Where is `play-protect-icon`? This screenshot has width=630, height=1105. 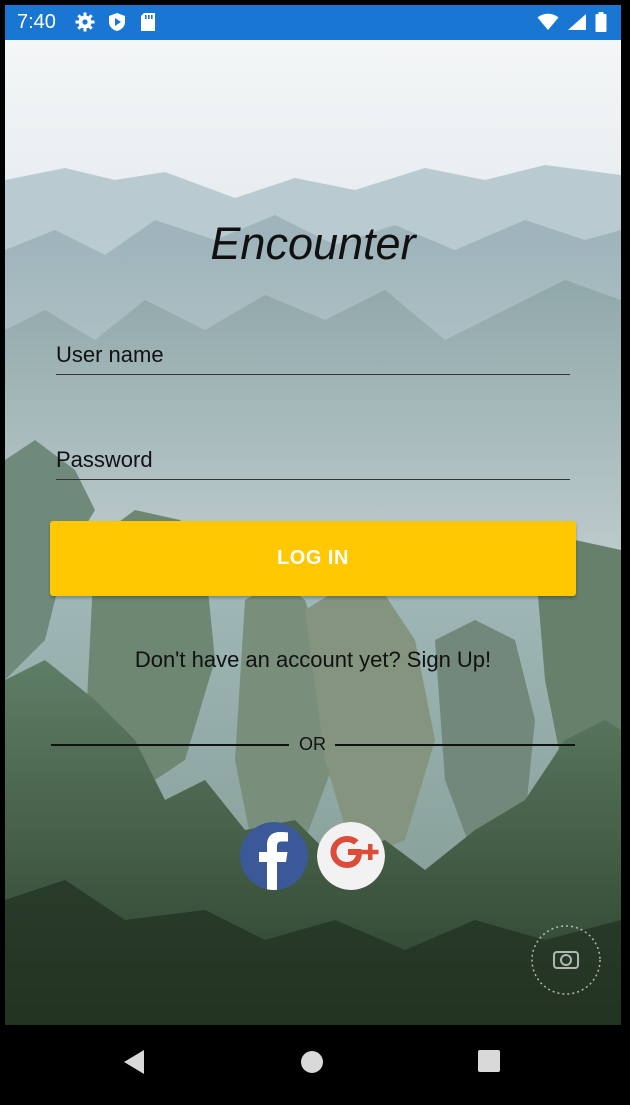 play-protect-icon is located at coordinates (117, 22).